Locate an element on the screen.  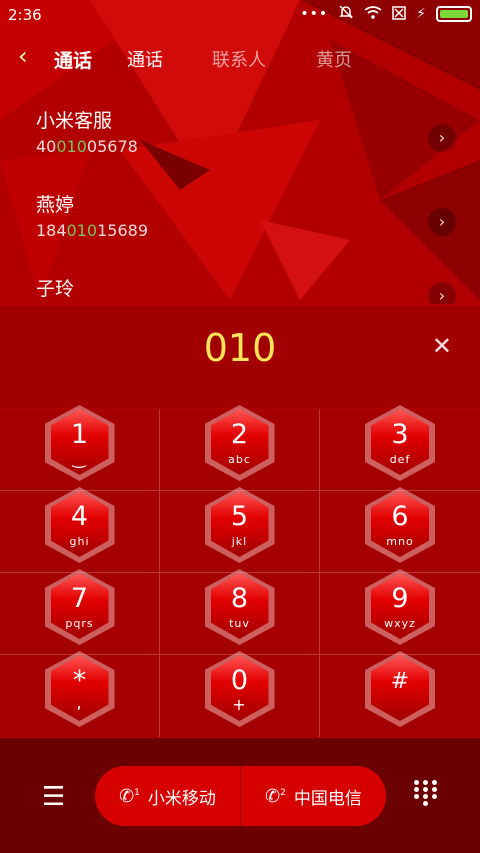
call-sim2-button: ✆2 中国电信 is located at coordinates (313, 796).